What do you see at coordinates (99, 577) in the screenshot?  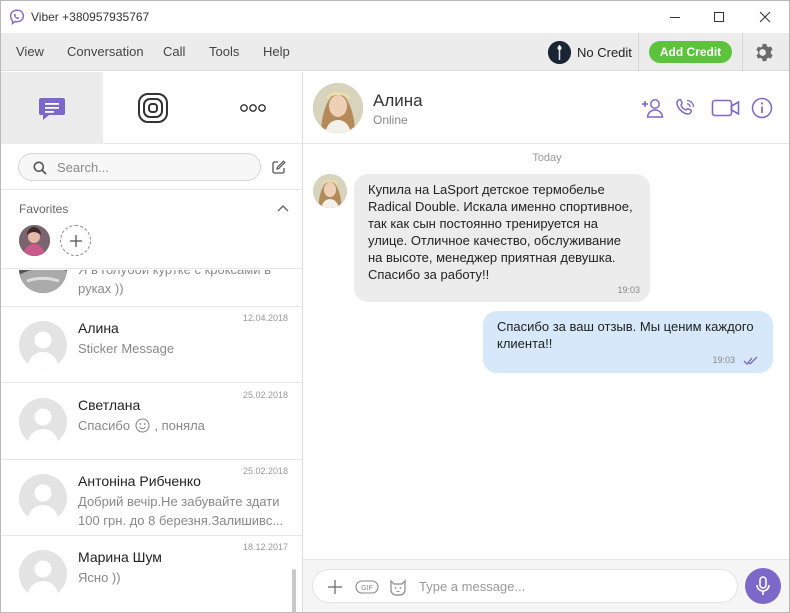 I see `chat-last-message: Ясно ))` at bounding box center [99, 577].